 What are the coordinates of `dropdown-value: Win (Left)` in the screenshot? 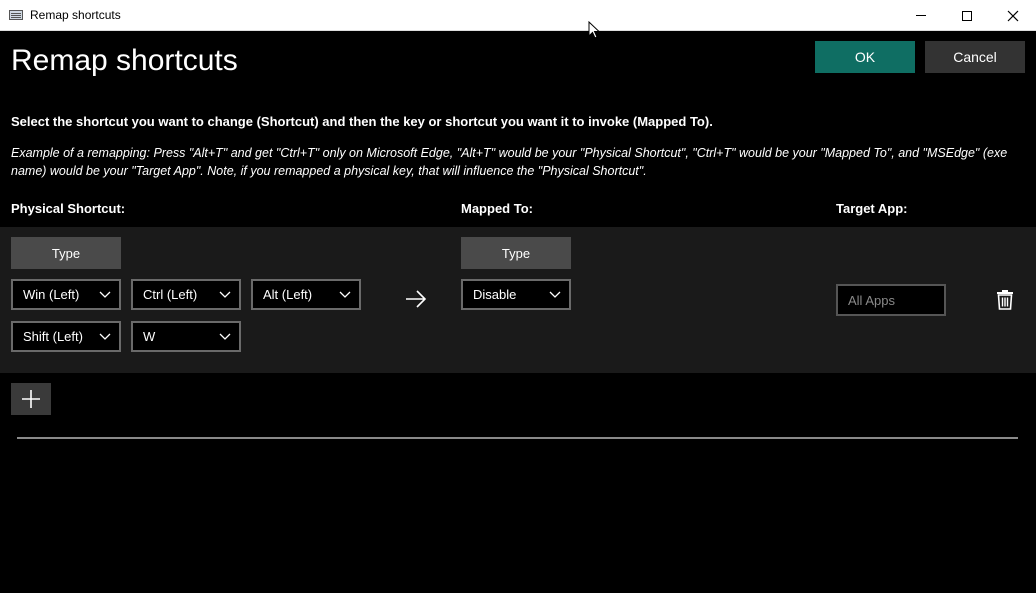 It's located at (51, 294).